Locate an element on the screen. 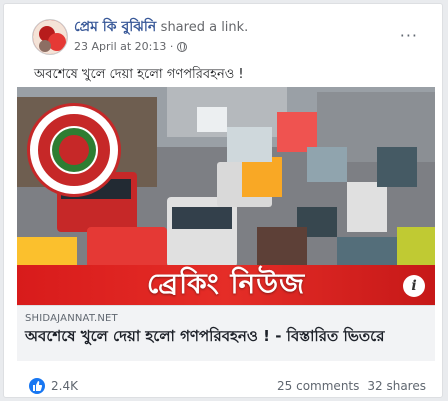 The image size is (448, 401). comments-count: 25 comments is located at coordinates (318, 386).